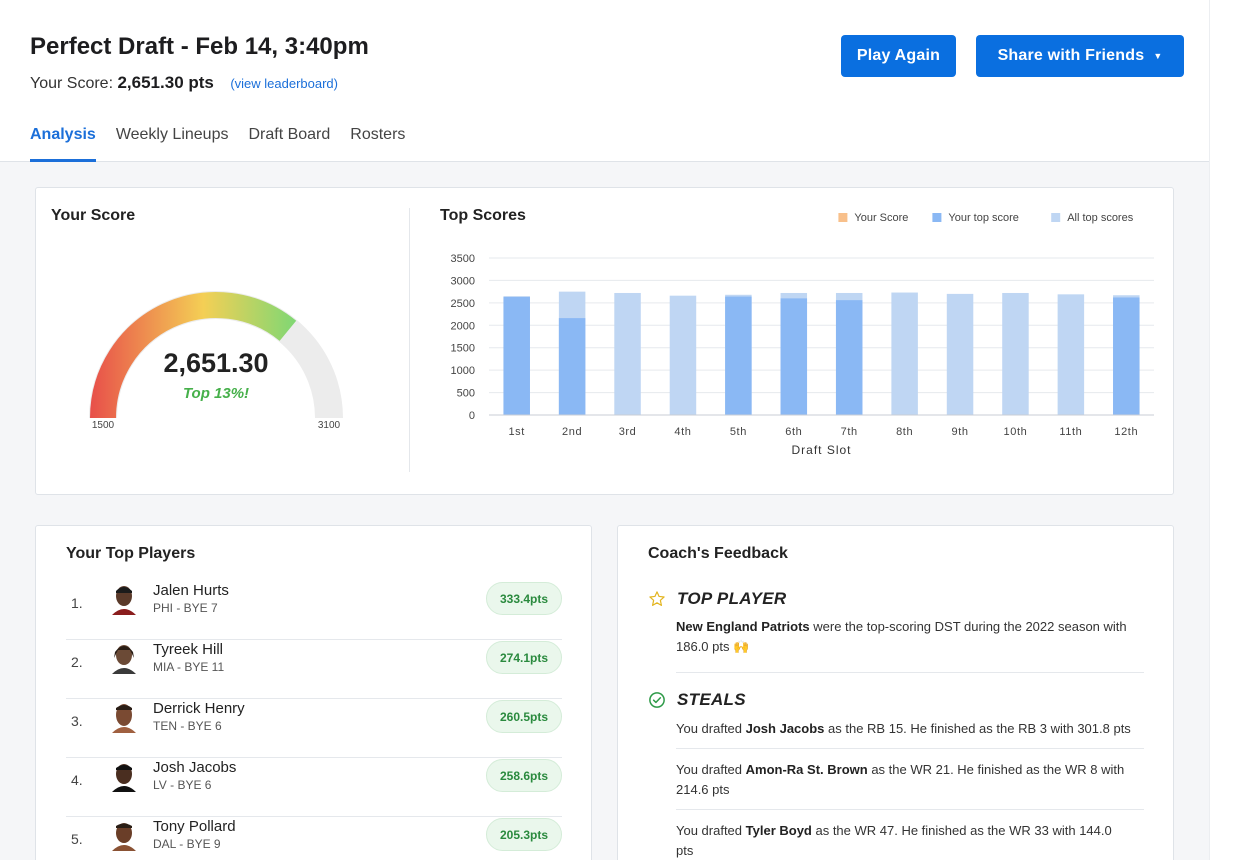  I want to click on x-tick-label: 7th, so click(849, 432).